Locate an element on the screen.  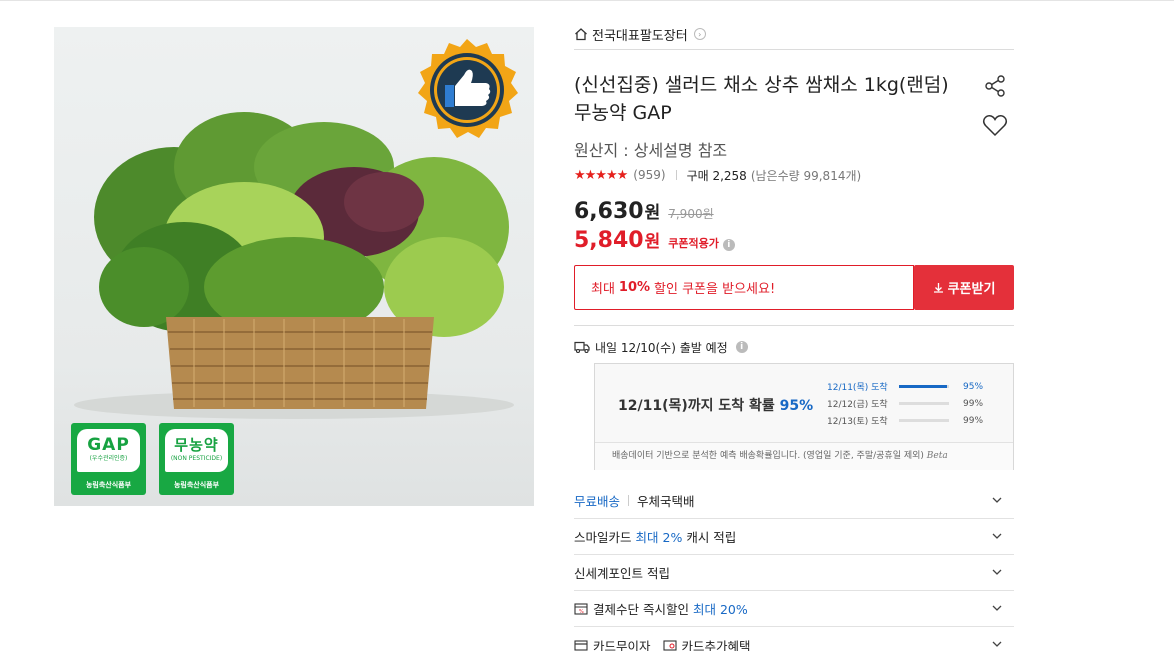
smile-card-label: 스마일카드 is located at coordinates (603, 537).